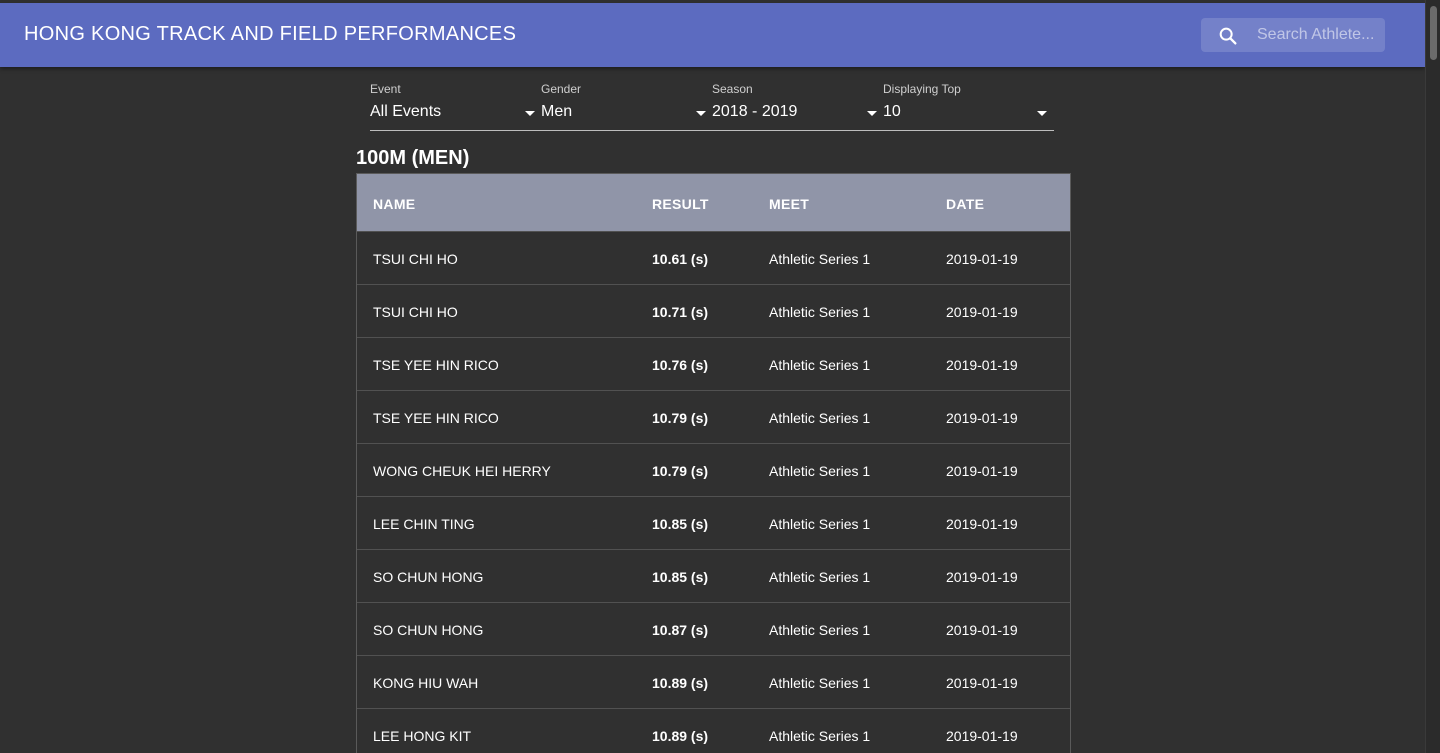  Describe the element at coordinates (755, 111) in the screenshot. I see `season-select-value: 2018 - 2019` at that location.